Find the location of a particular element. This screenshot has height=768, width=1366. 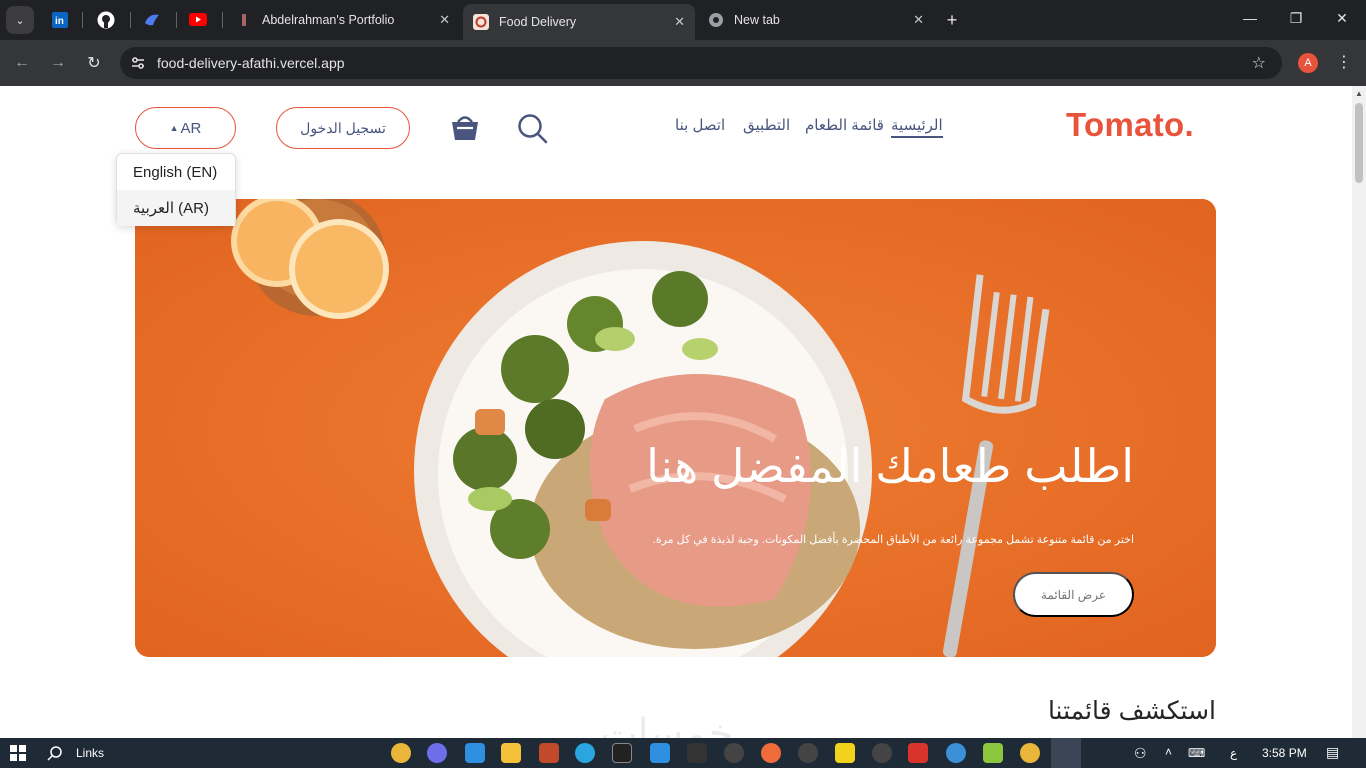

nav-link-menu: قائمة الطعام is located at coordinates (844, 125).